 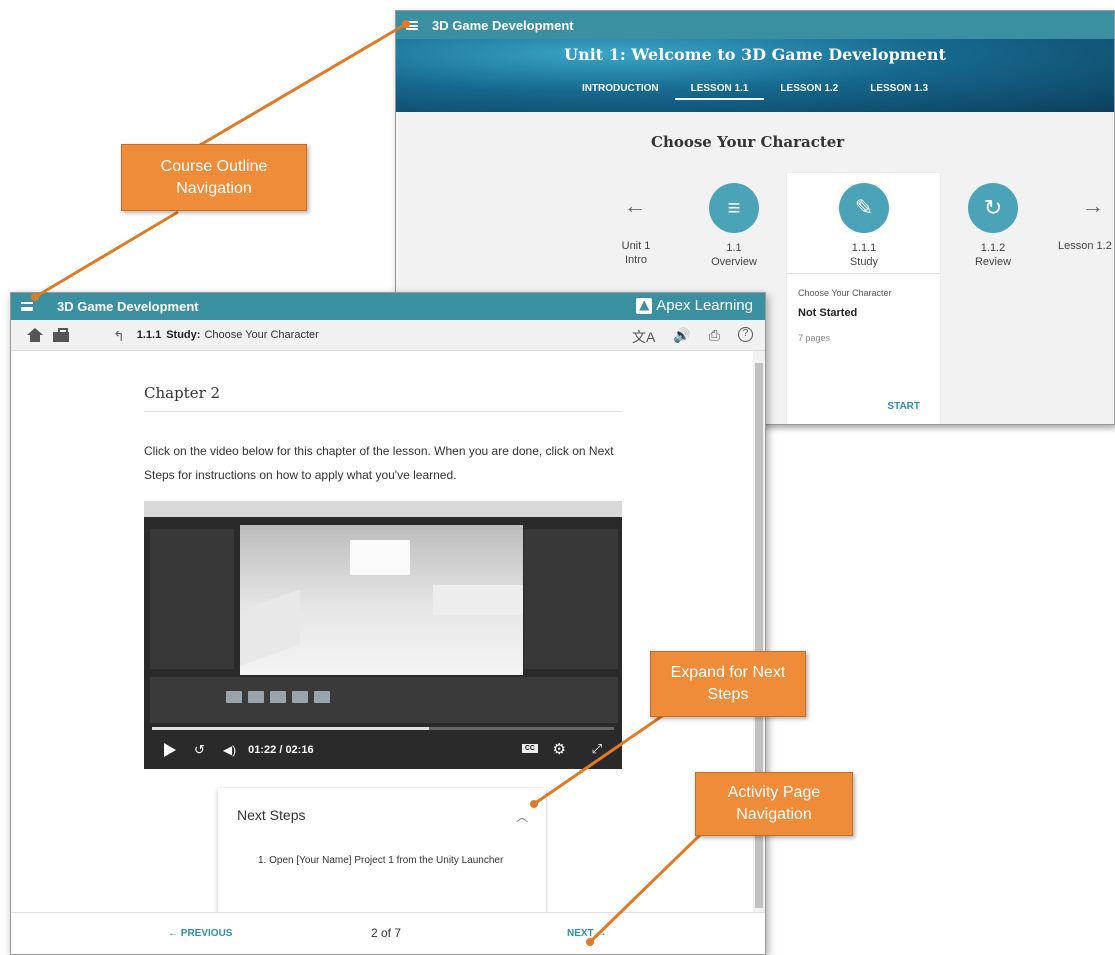 I want to click on list-icon: ≡, so click(x=734, y=208).